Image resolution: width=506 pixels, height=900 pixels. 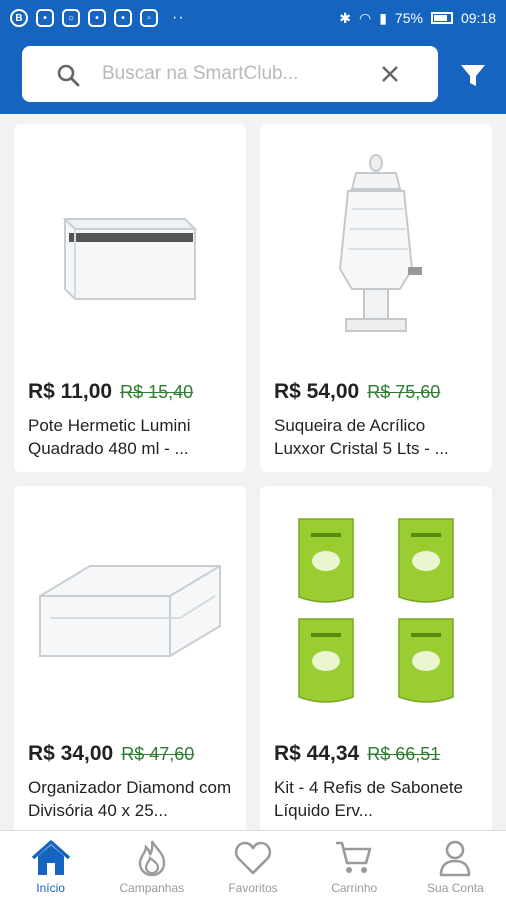 I want to click on cart-icon, so click(x=354, y=857).